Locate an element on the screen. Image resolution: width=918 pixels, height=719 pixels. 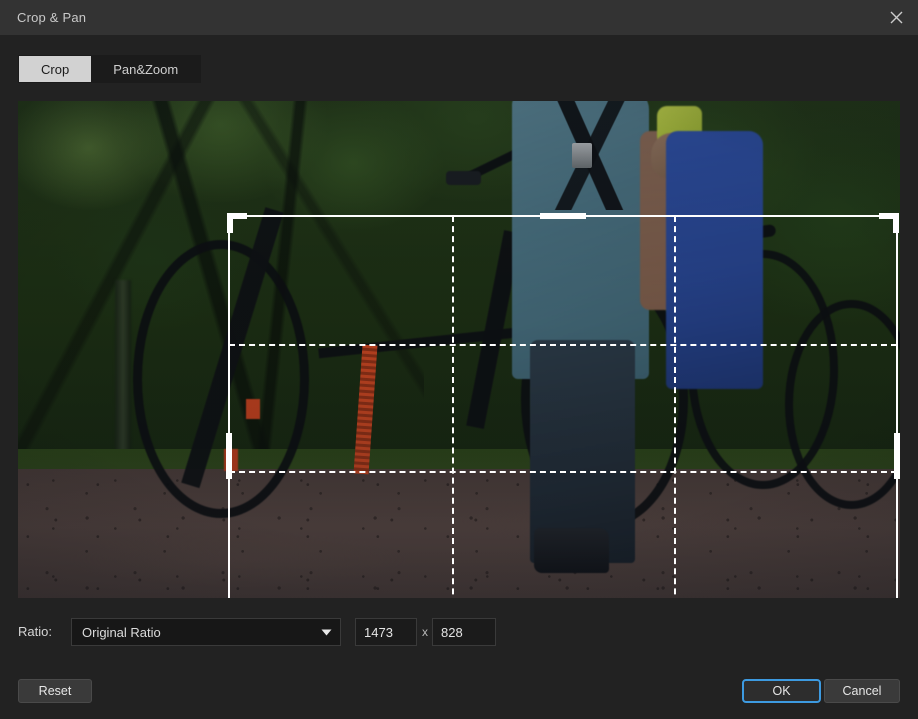
tab-crop-label: Crop is located at coordinates (55, 69).